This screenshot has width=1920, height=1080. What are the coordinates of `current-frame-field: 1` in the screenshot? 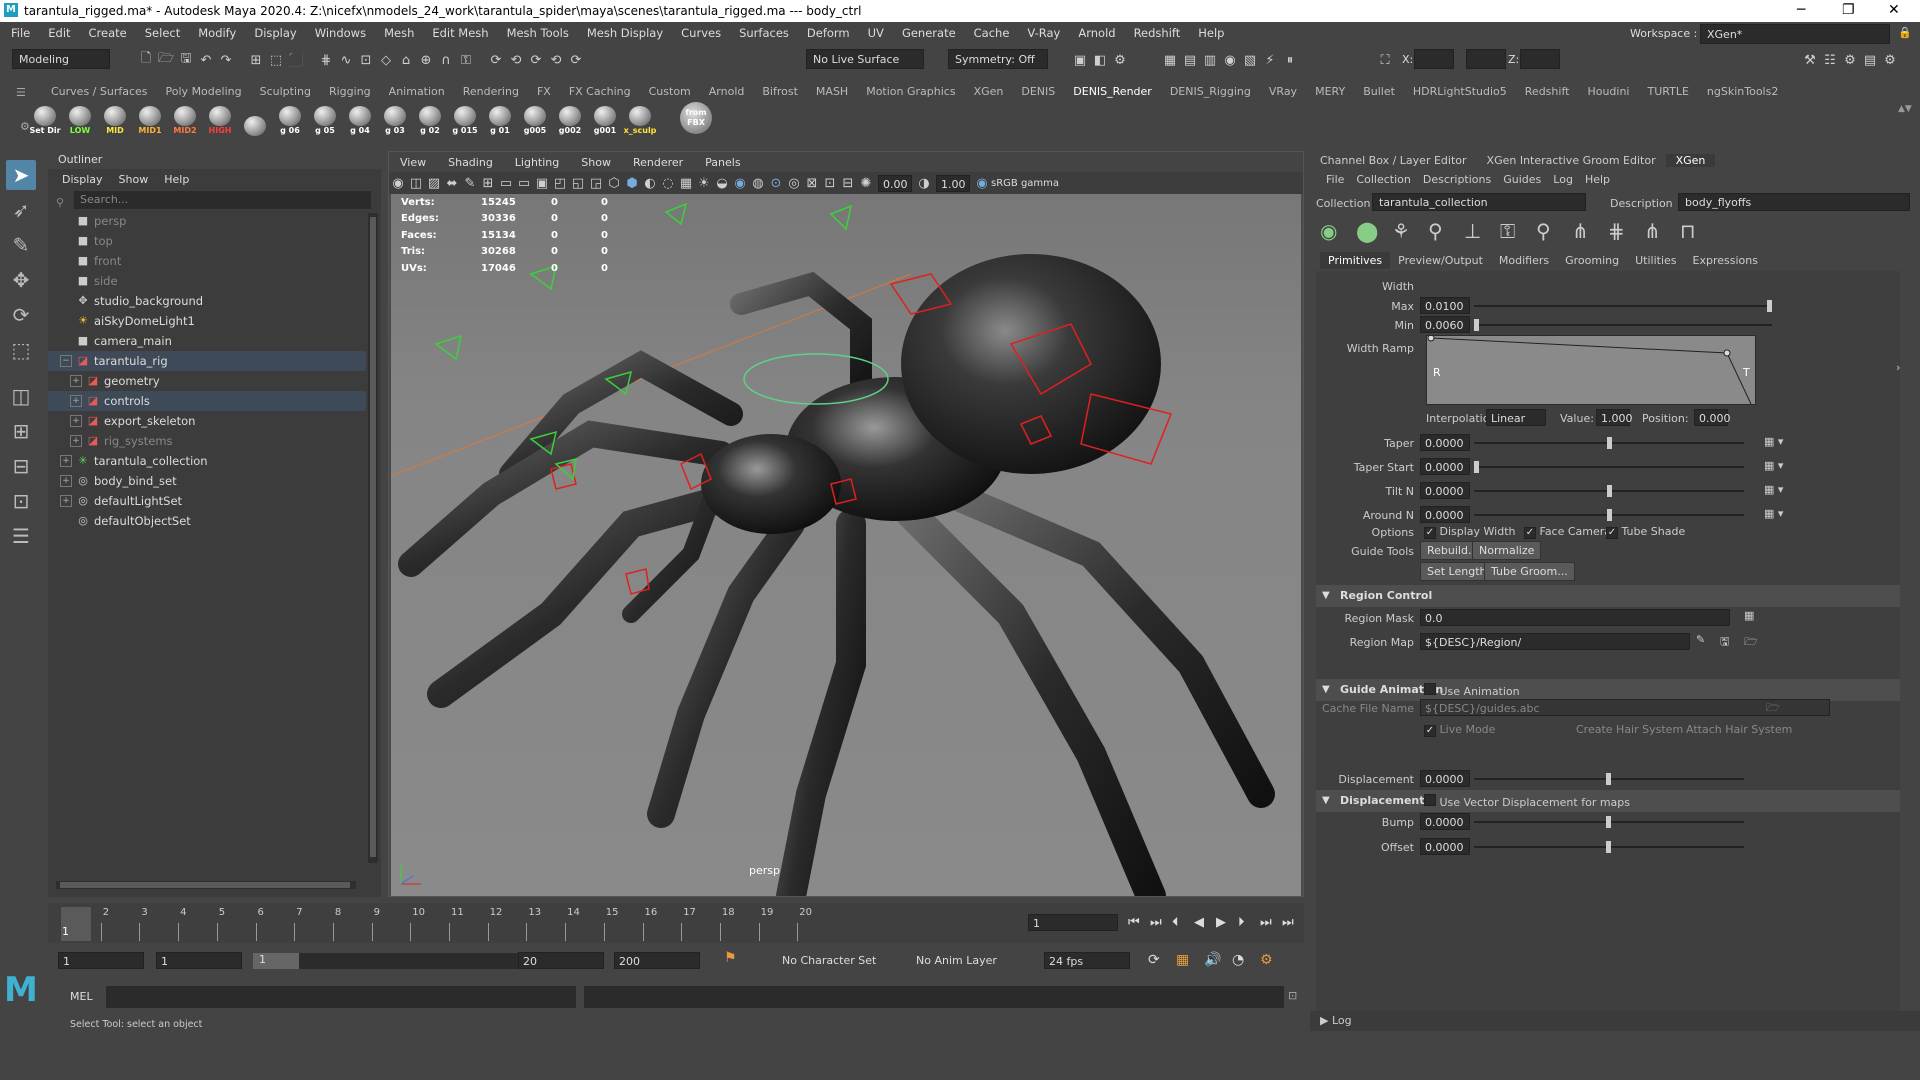 It's located at (1073, 922).